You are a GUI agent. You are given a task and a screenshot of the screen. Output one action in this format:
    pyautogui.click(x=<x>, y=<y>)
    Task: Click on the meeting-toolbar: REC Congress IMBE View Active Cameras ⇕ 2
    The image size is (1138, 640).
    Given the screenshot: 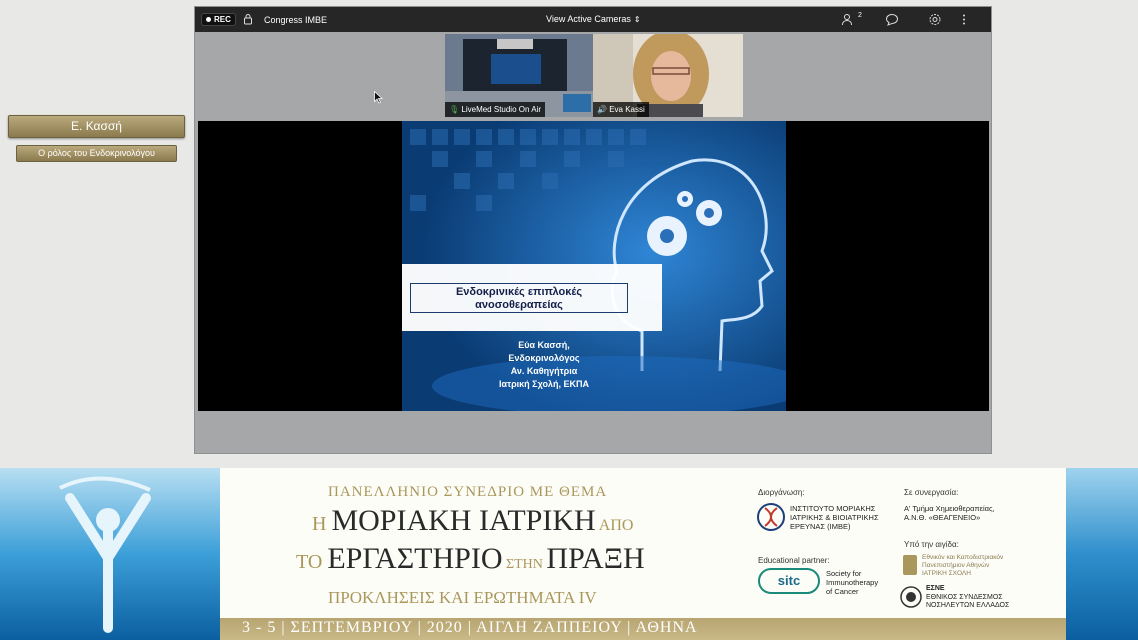 What is the action you would take?
    pyautogui.click(x=593, y=19)
    